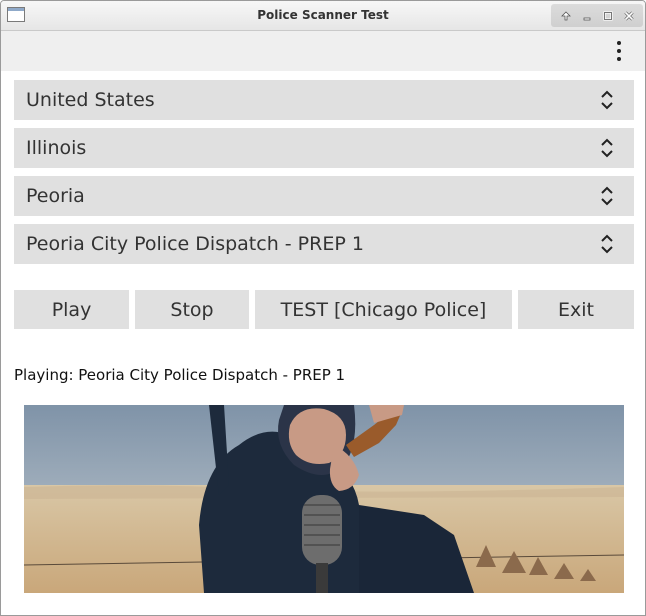  I want to click on feed-select-value: Peoria City Police Dispatch - PREP 1, so click(195, 244).